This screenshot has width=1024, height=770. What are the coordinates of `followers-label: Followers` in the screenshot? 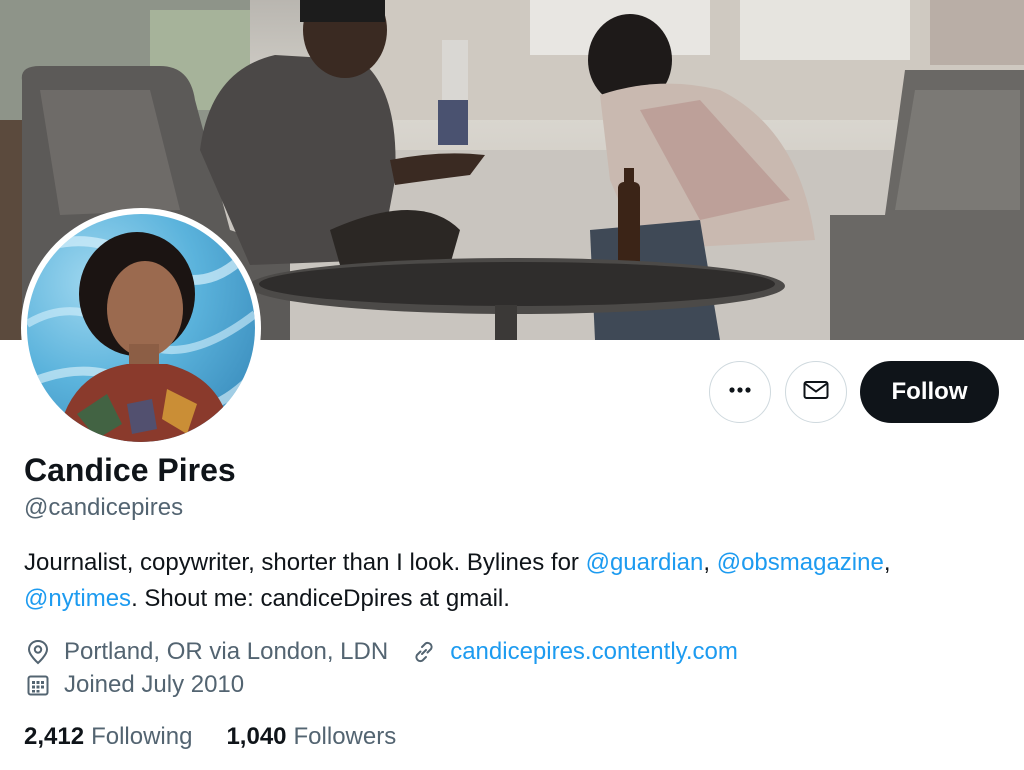 It's located at (345, 736).